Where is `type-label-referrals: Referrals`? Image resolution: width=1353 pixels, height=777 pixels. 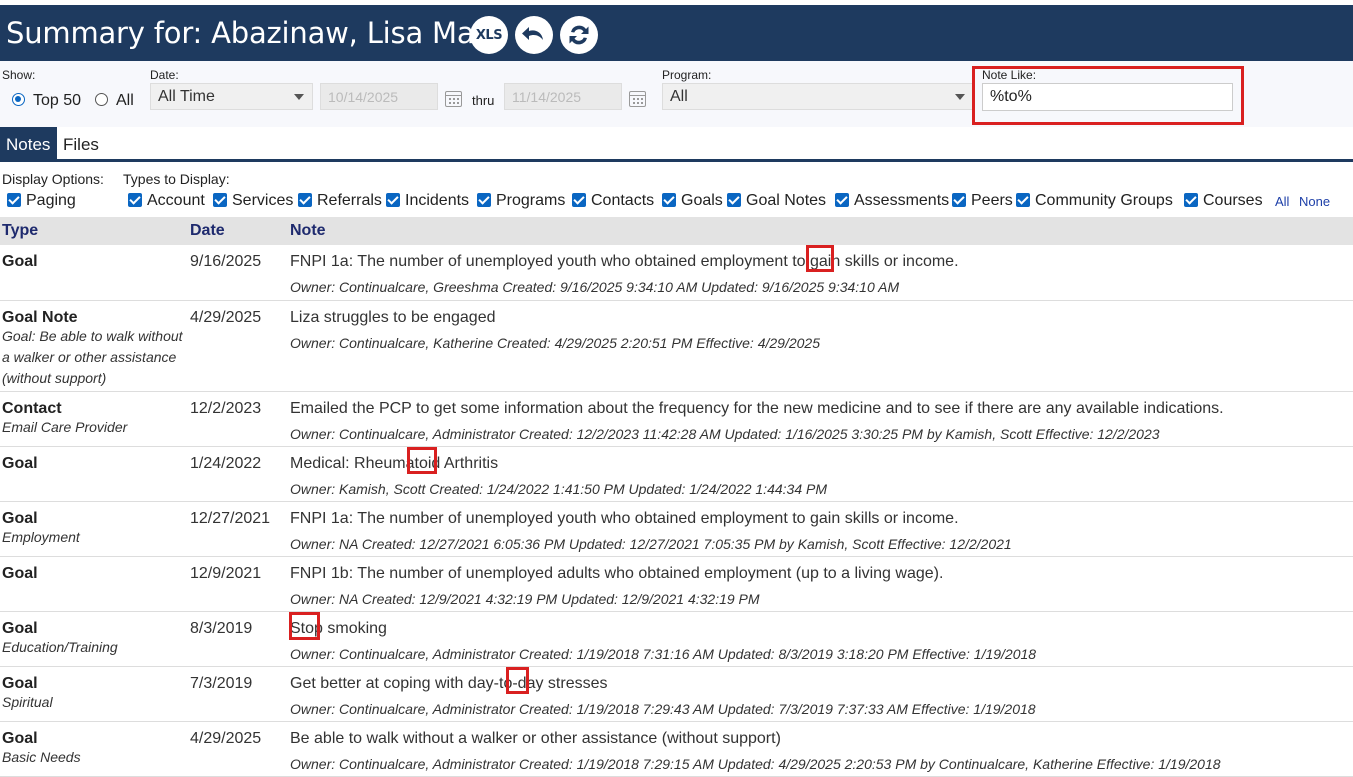 type-label-referrals: Referrals is located at coordinates (349, 200).